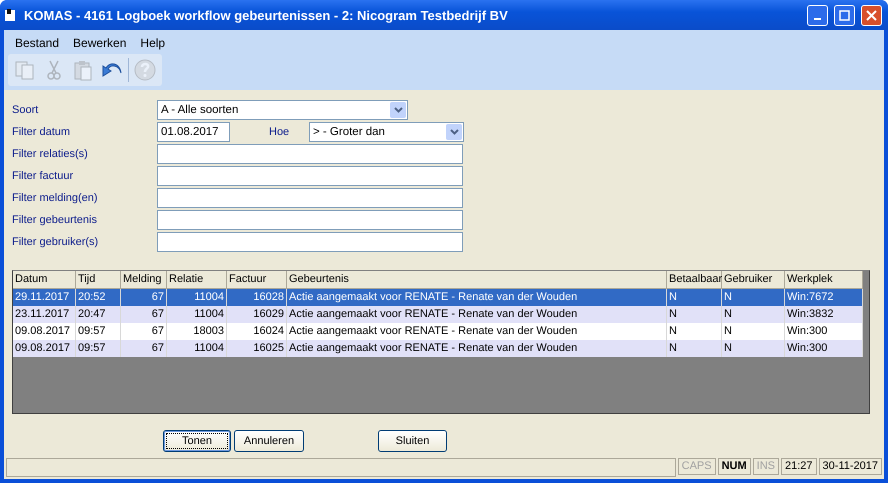  What do you see at coordinates (11, 15) in the screenshot?
I see `app-icon` at bounding box center [11, 15].